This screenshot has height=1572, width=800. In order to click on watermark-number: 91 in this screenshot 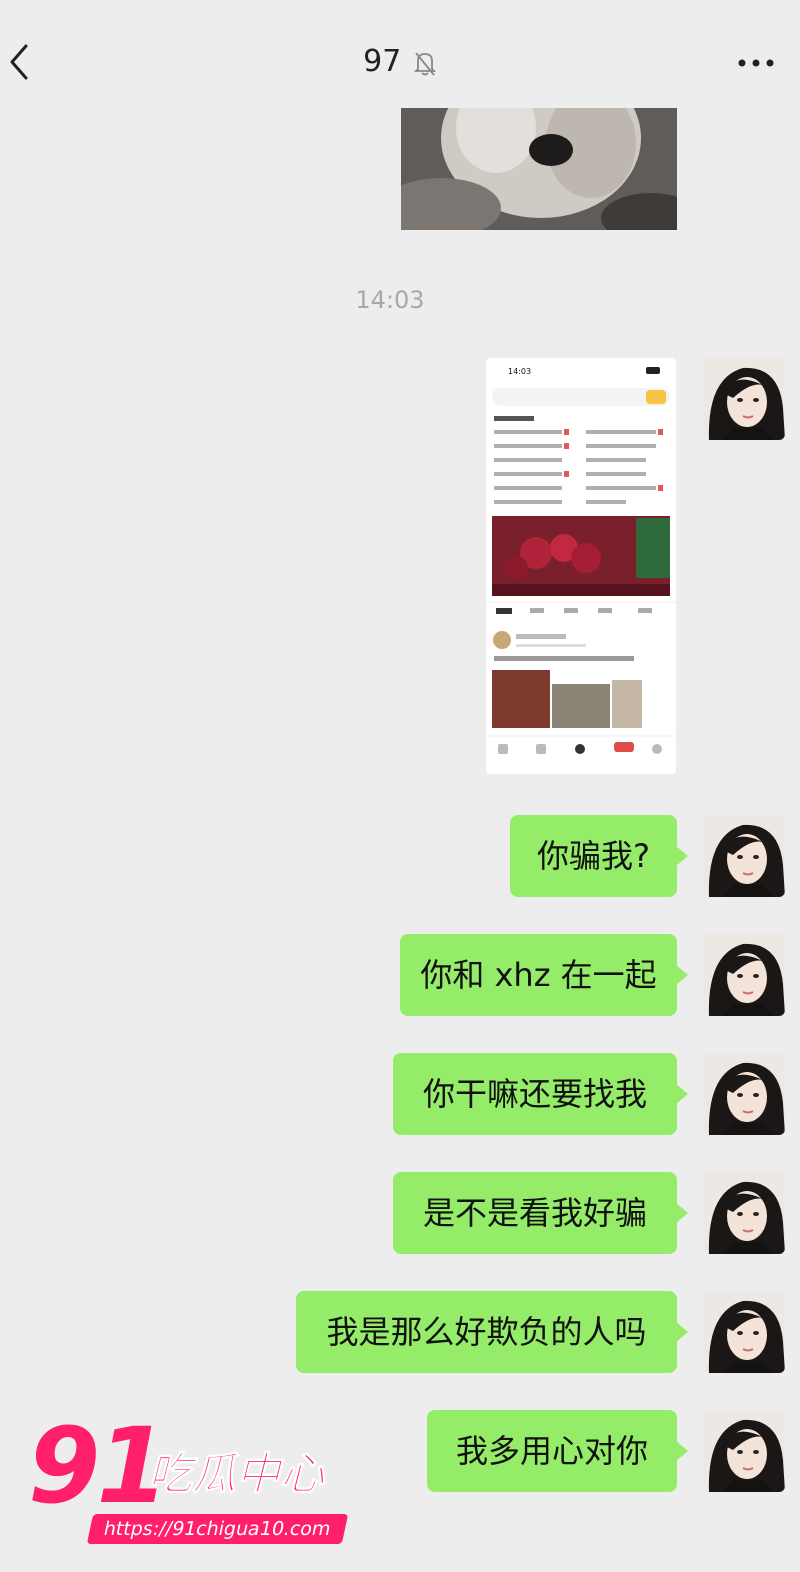, I will do `click(98, 1466)`.